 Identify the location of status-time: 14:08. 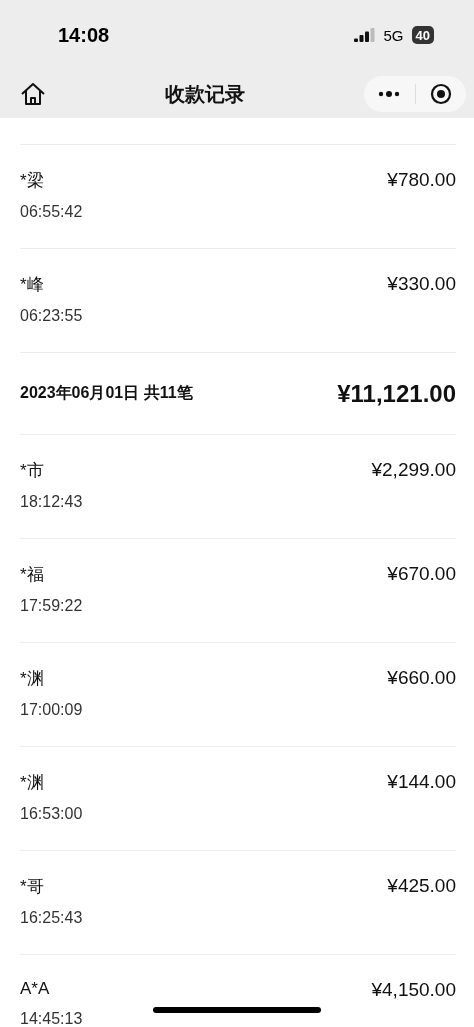
(84, 35).